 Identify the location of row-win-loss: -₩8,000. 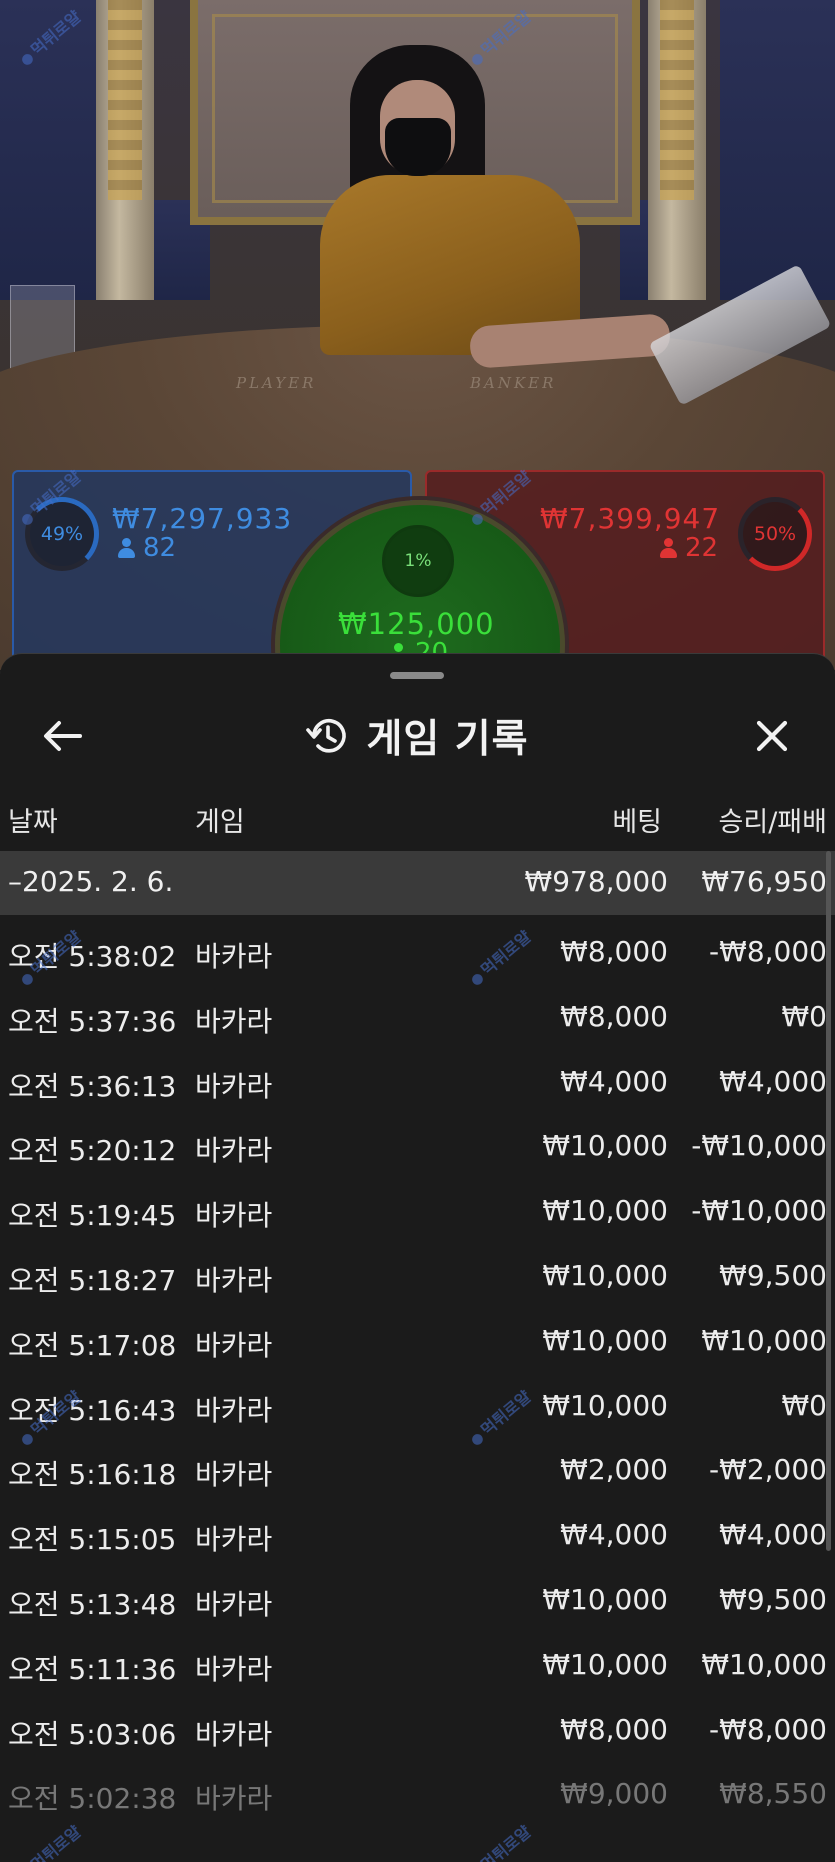
(768, 951).